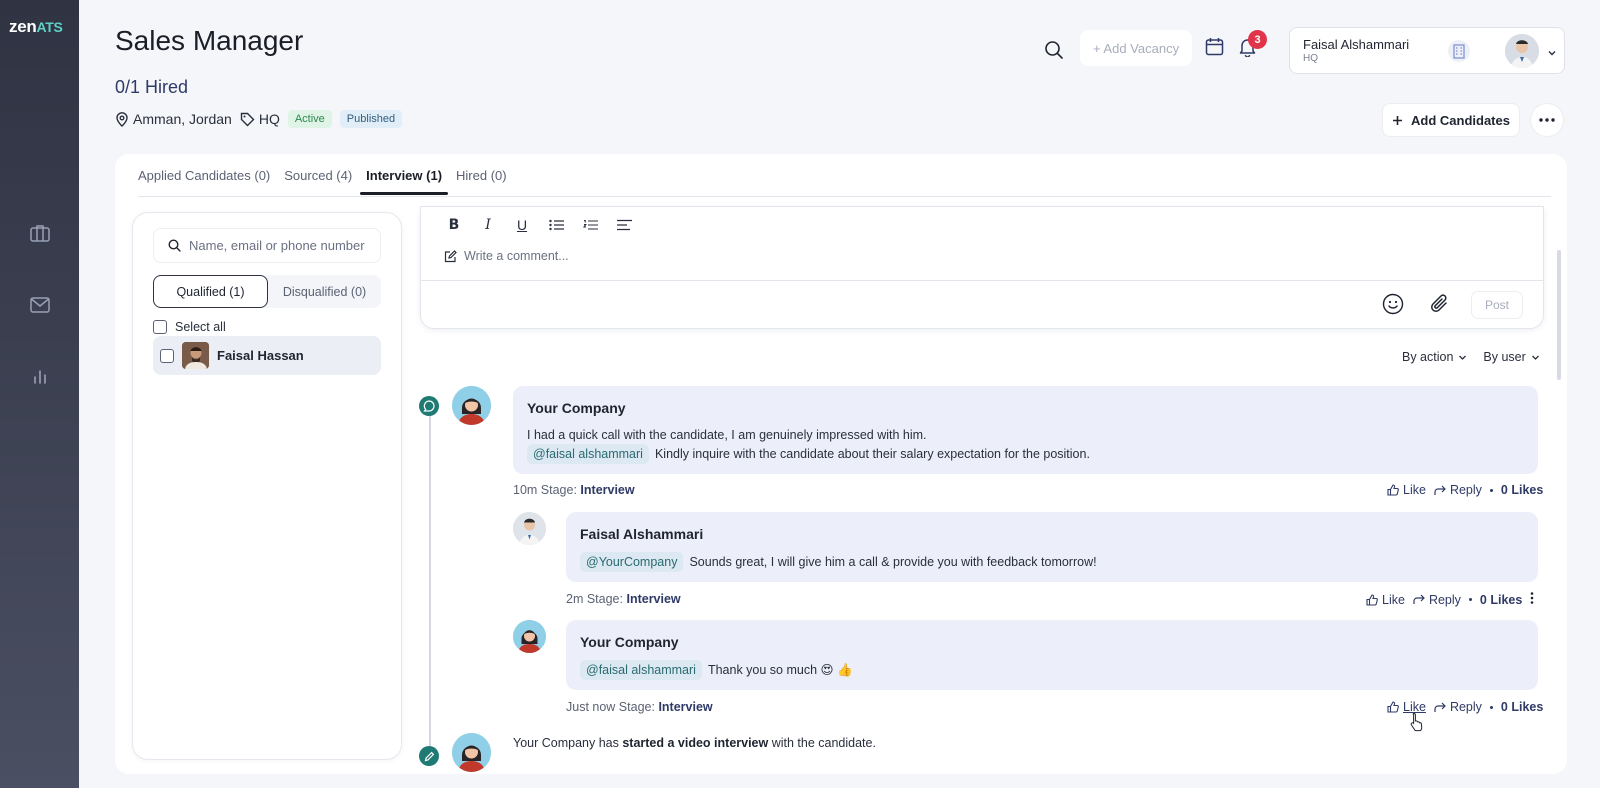  I want to click on separator-dot, so click(1470, 599).